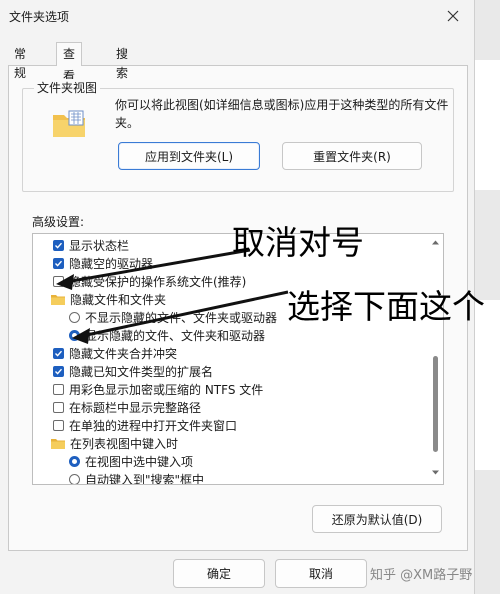 The width and height of the screenshot is (500, 594). Describe the element at coordinates (39, 17) in the screenshot. I see `window-title: 文件夹选项` at that location.